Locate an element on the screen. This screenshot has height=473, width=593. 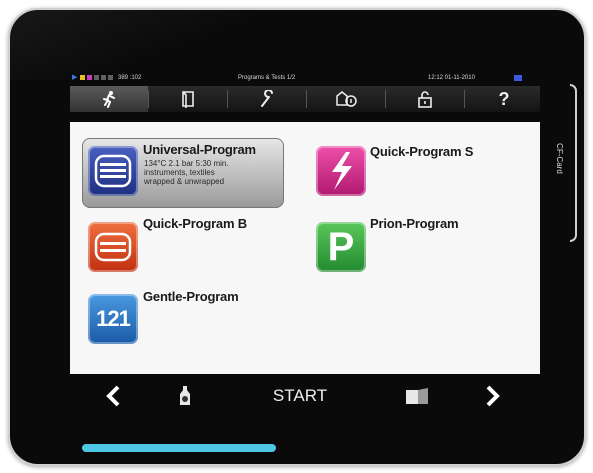
prion-program-icon: P is located at coordinates (341, 247).